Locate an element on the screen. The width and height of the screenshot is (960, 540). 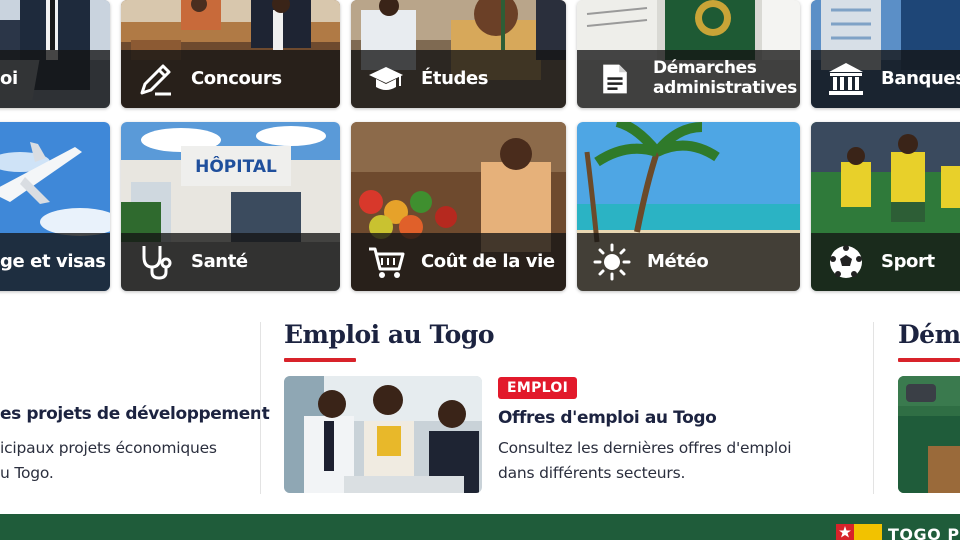
section-title-demarches: Déma is located at coordinates (929, 334).